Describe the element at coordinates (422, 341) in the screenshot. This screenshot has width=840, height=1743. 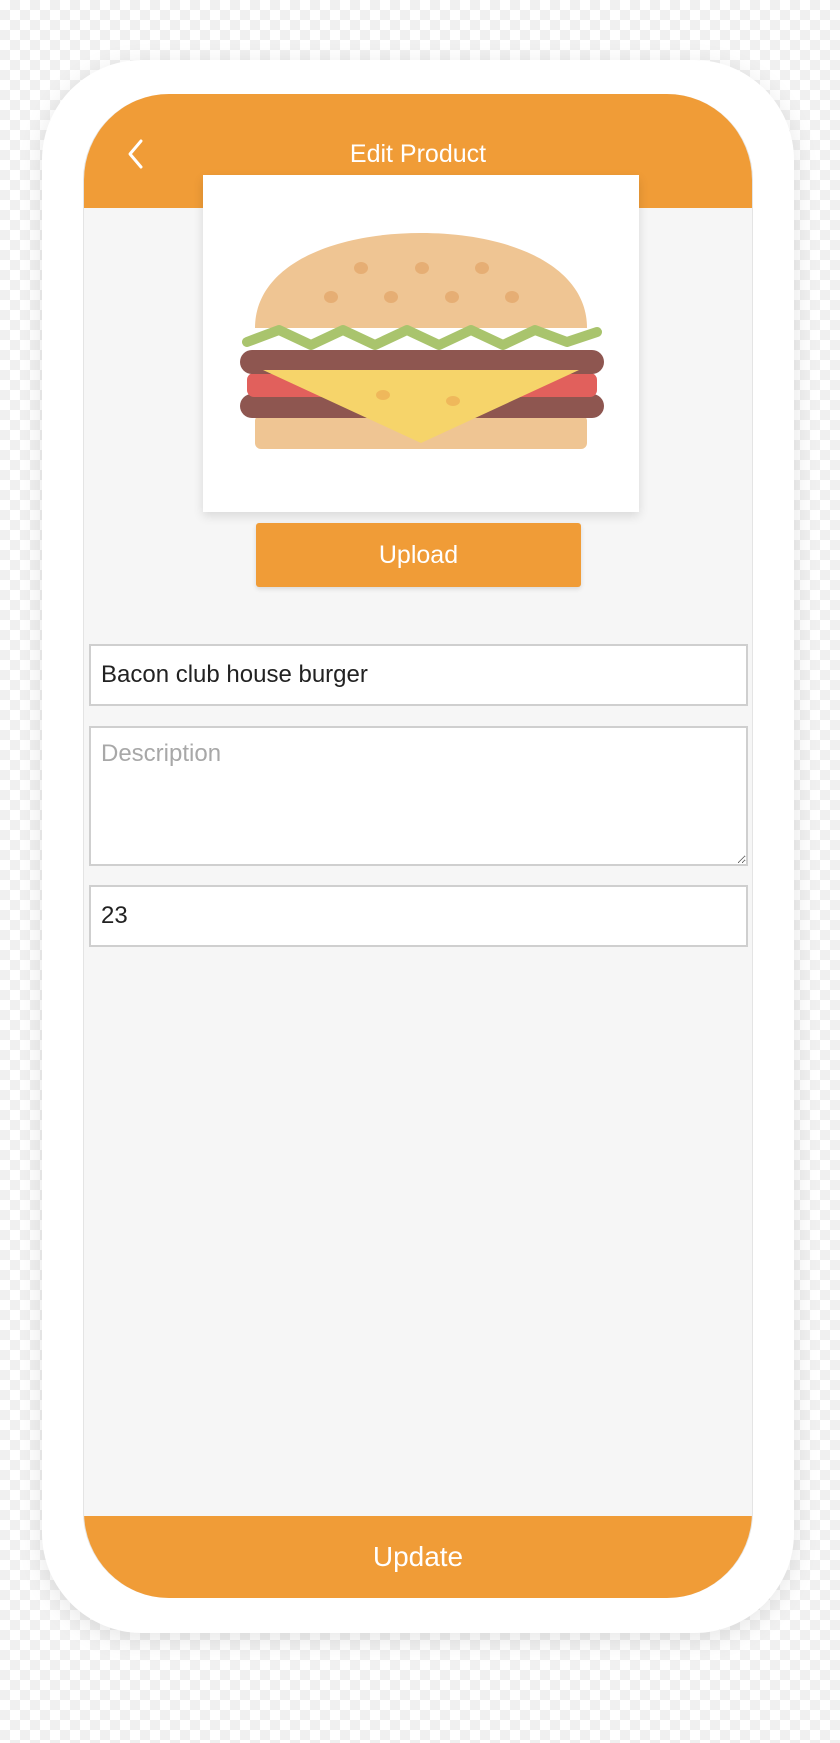
I see `burger-illustration` at that location.